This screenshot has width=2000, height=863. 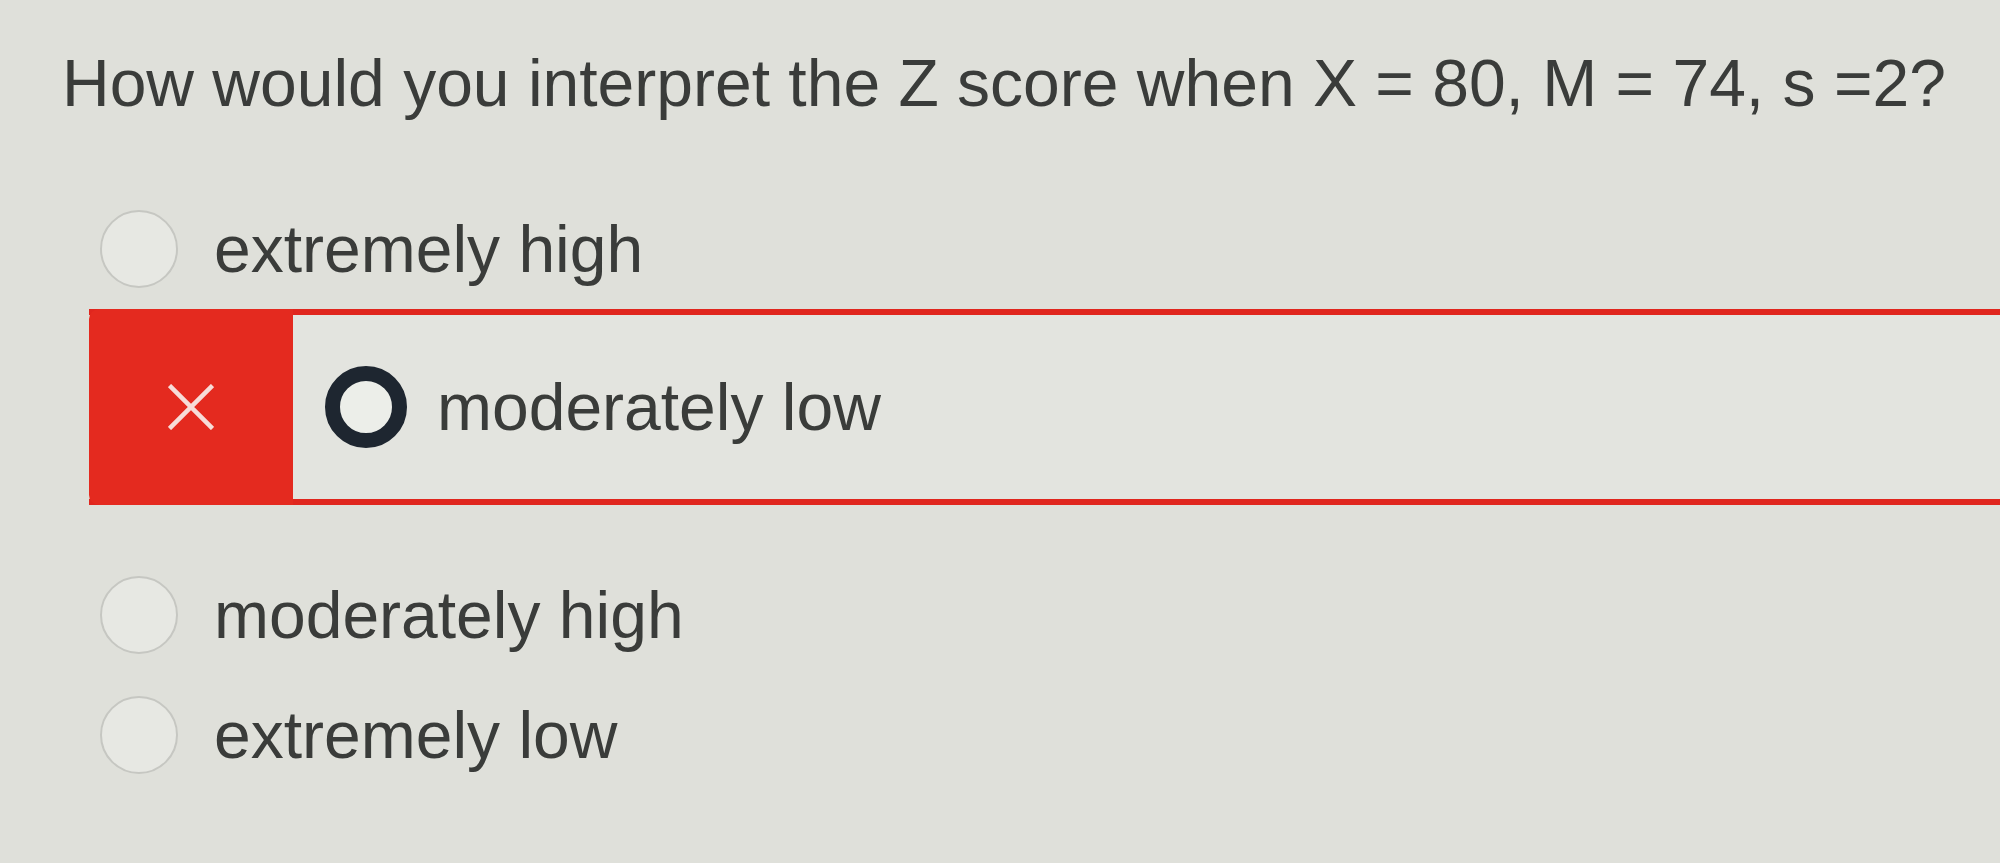 What do you see at coordinates (449, 615) in the screenshot?
I see `option-label: moderately high` at bounding box center [449, 615].